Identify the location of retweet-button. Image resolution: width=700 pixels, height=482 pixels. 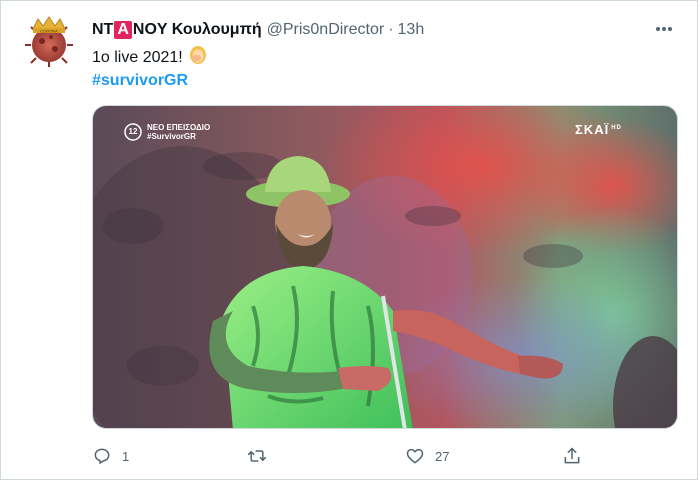
(262, 456).